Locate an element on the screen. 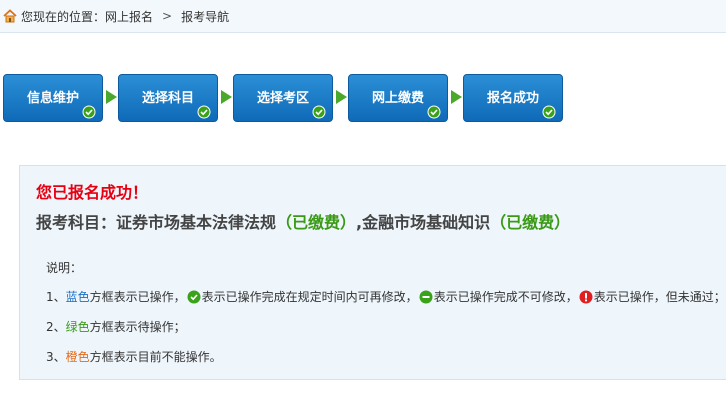  breadcrumb-current: 报考导航 is located at coordinates (205, 16).